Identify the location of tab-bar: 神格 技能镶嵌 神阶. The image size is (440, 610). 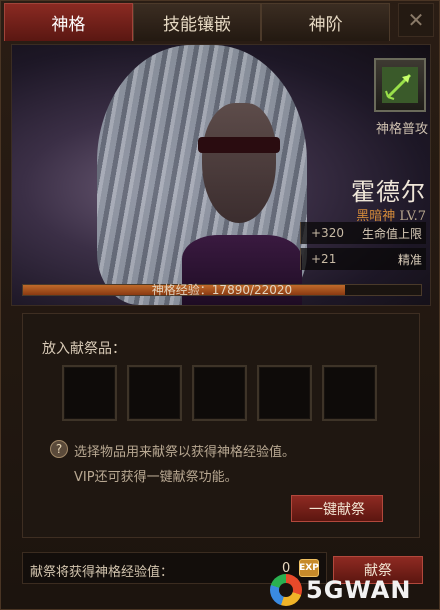
(197, 22).